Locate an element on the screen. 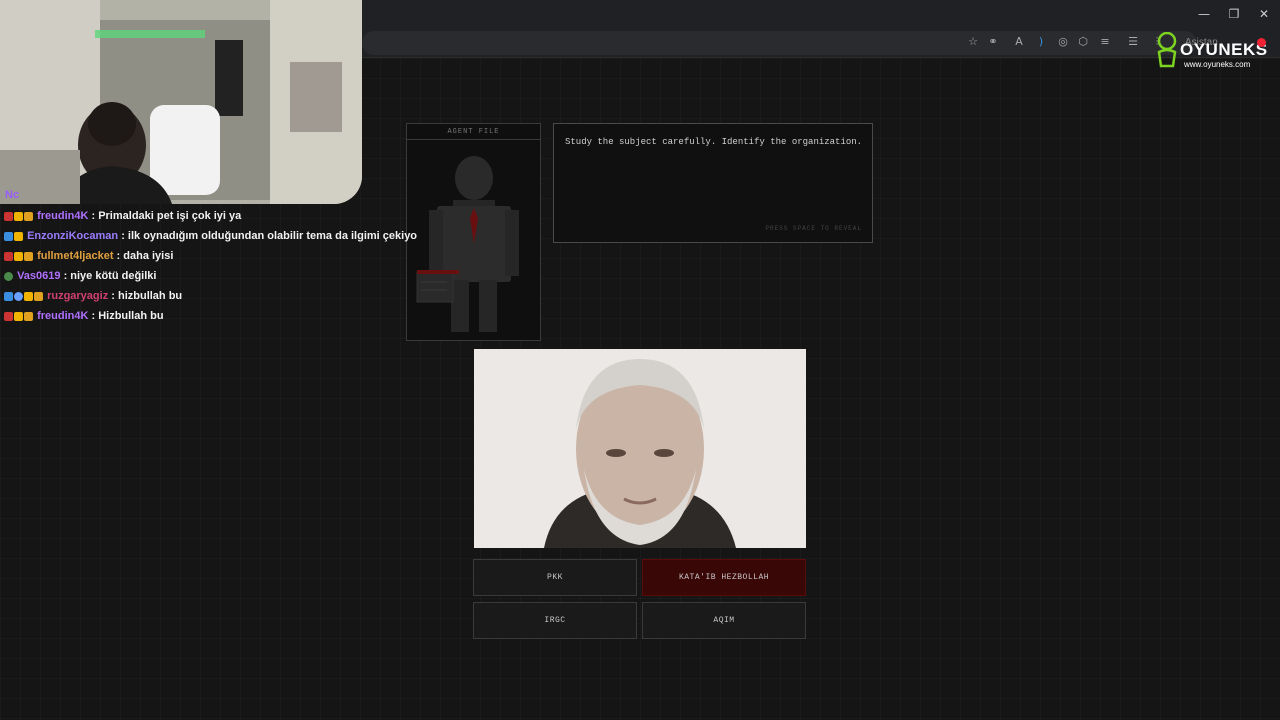  extensions-icon: ⬡ is located at coordinates (1083, 42).